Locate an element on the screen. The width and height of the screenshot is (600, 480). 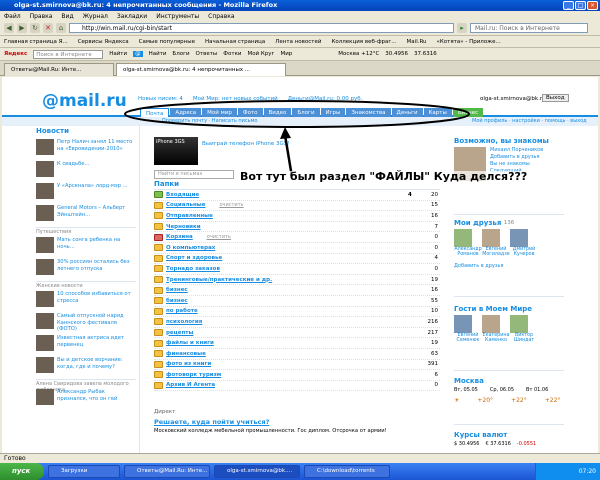
start-button: пуск is located at coordinates (22, 471).